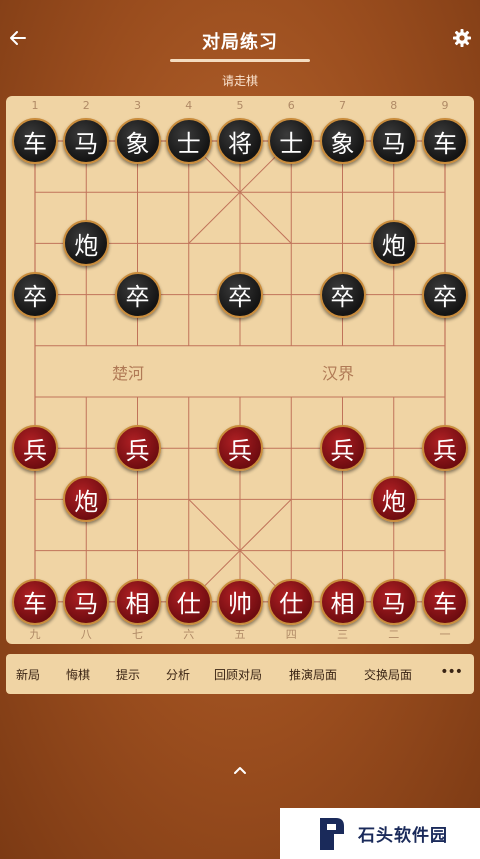 This screenshot has height=859, width=480. I want to click on more-button: •••, so click(451, 672).